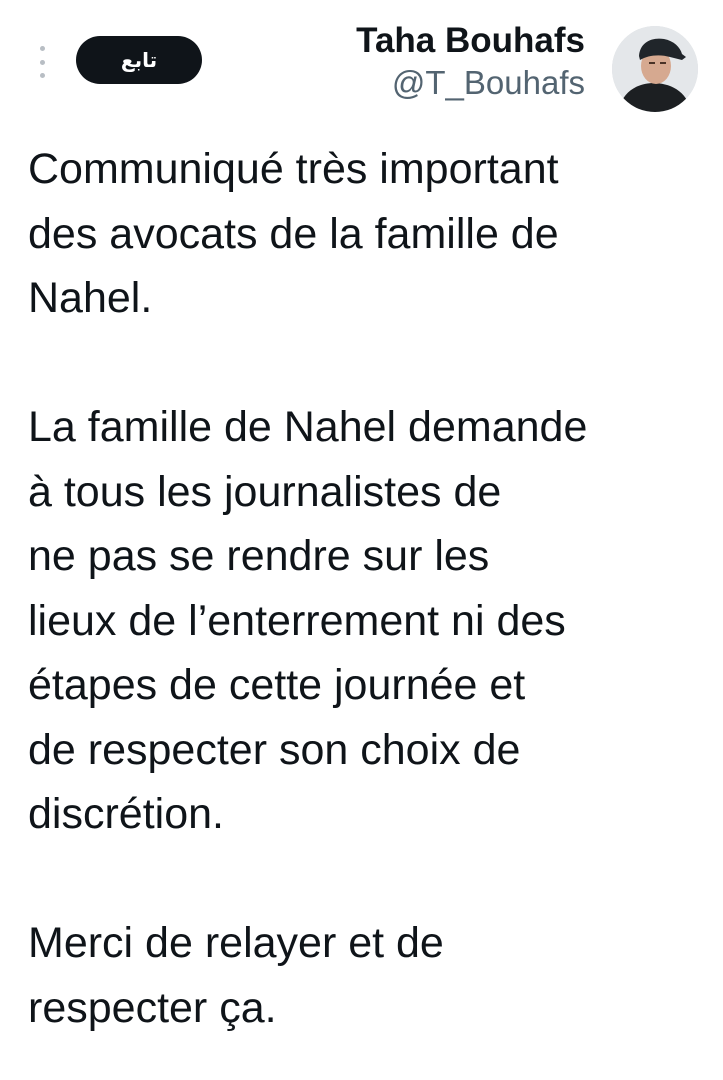 The image size is (723, 1080). I want to click on author-info: Taha Bouhafs @T_Bouhafs, so click(470, 62).